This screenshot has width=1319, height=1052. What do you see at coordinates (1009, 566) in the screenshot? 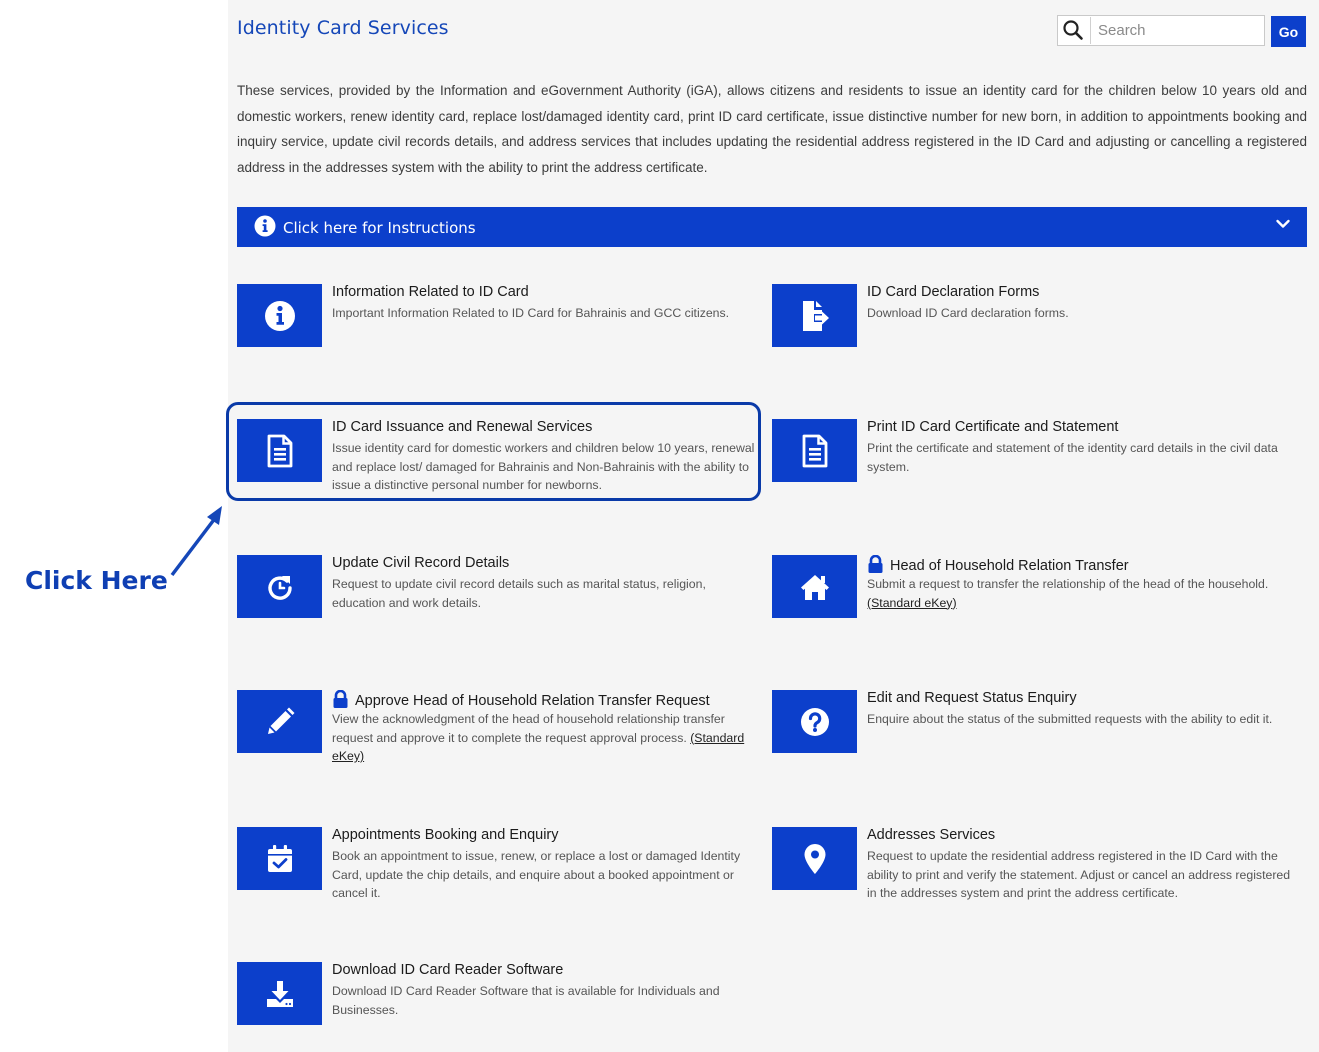
I see `service-title-text: Head of Household Relation Transfer` at bounding box center [1009, 566].